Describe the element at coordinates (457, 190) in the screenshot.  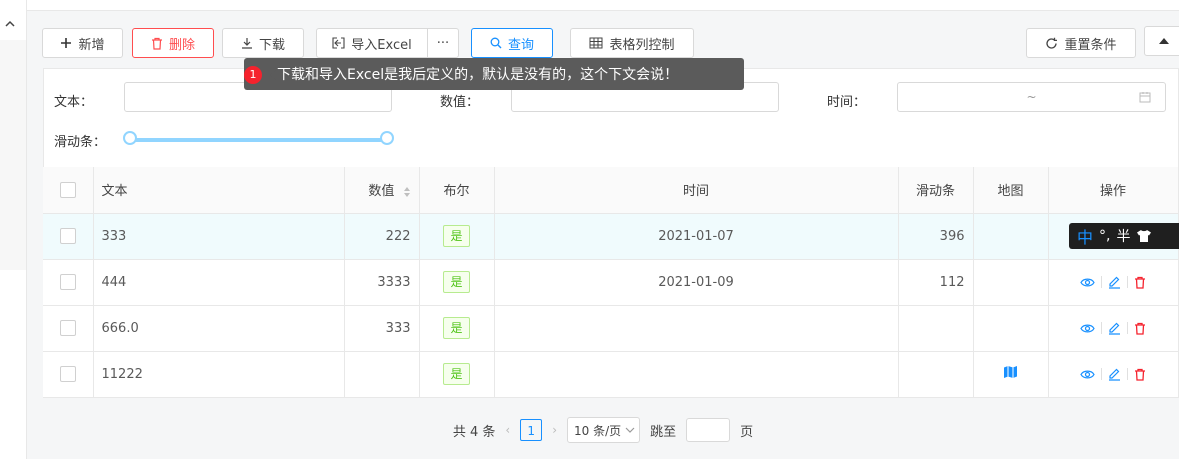
I see `header-bool: 布尔` at that location.